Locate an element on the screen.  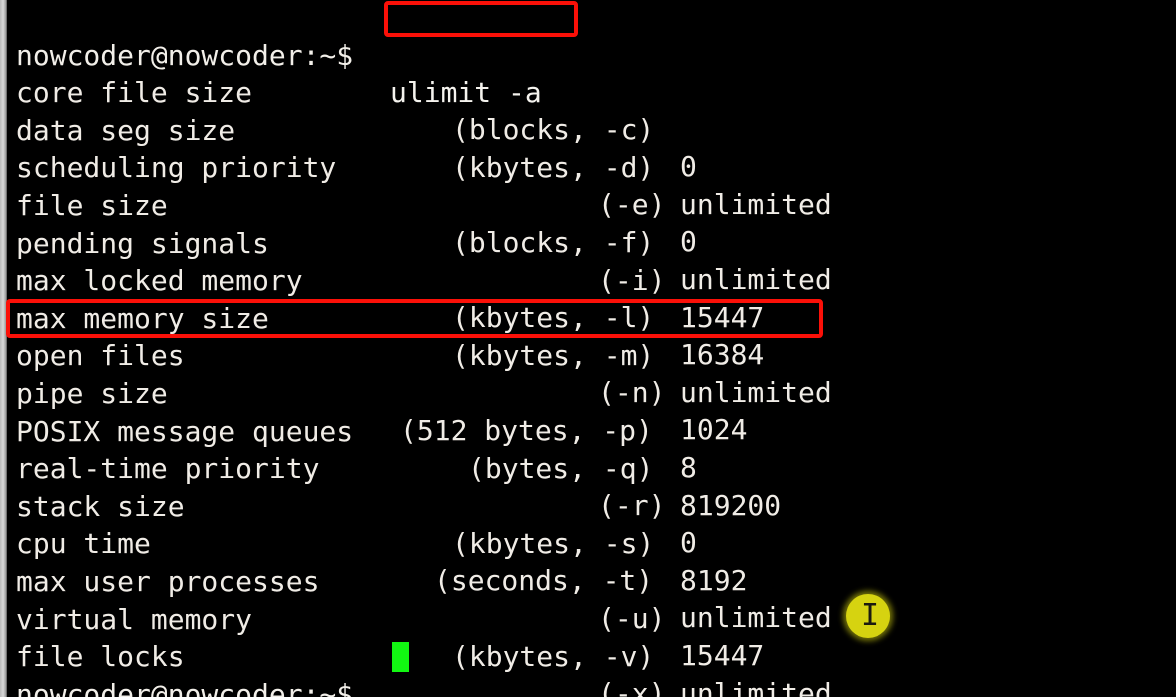
limit-row: file locks (-x) unlimited is located at coordinates (588, 649).